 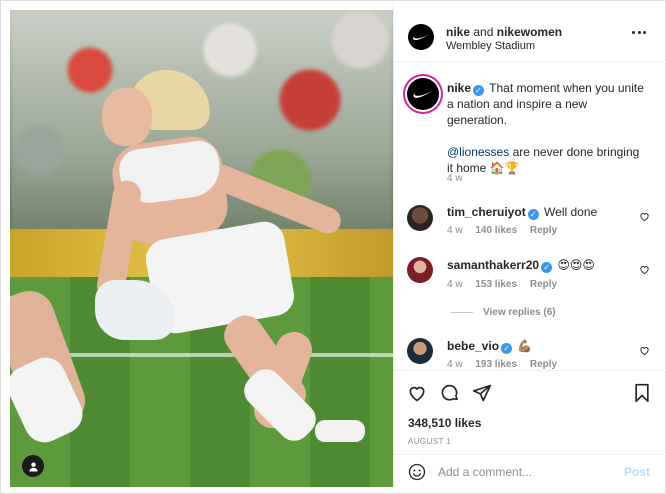 I want to click on photo-player-boot, so click(x=340, y=431).